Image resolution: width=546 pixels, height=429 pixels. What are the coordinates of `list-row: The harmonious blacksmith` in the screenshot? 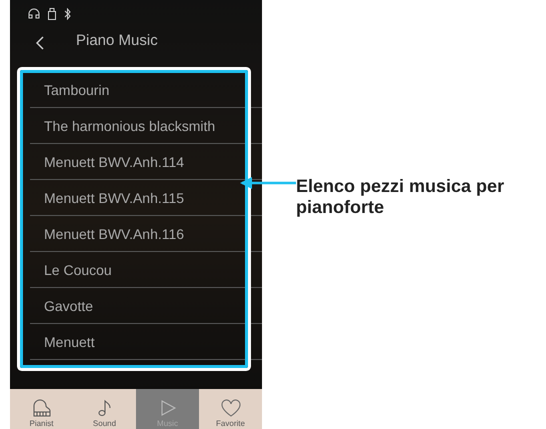 It's located at (146, 126).